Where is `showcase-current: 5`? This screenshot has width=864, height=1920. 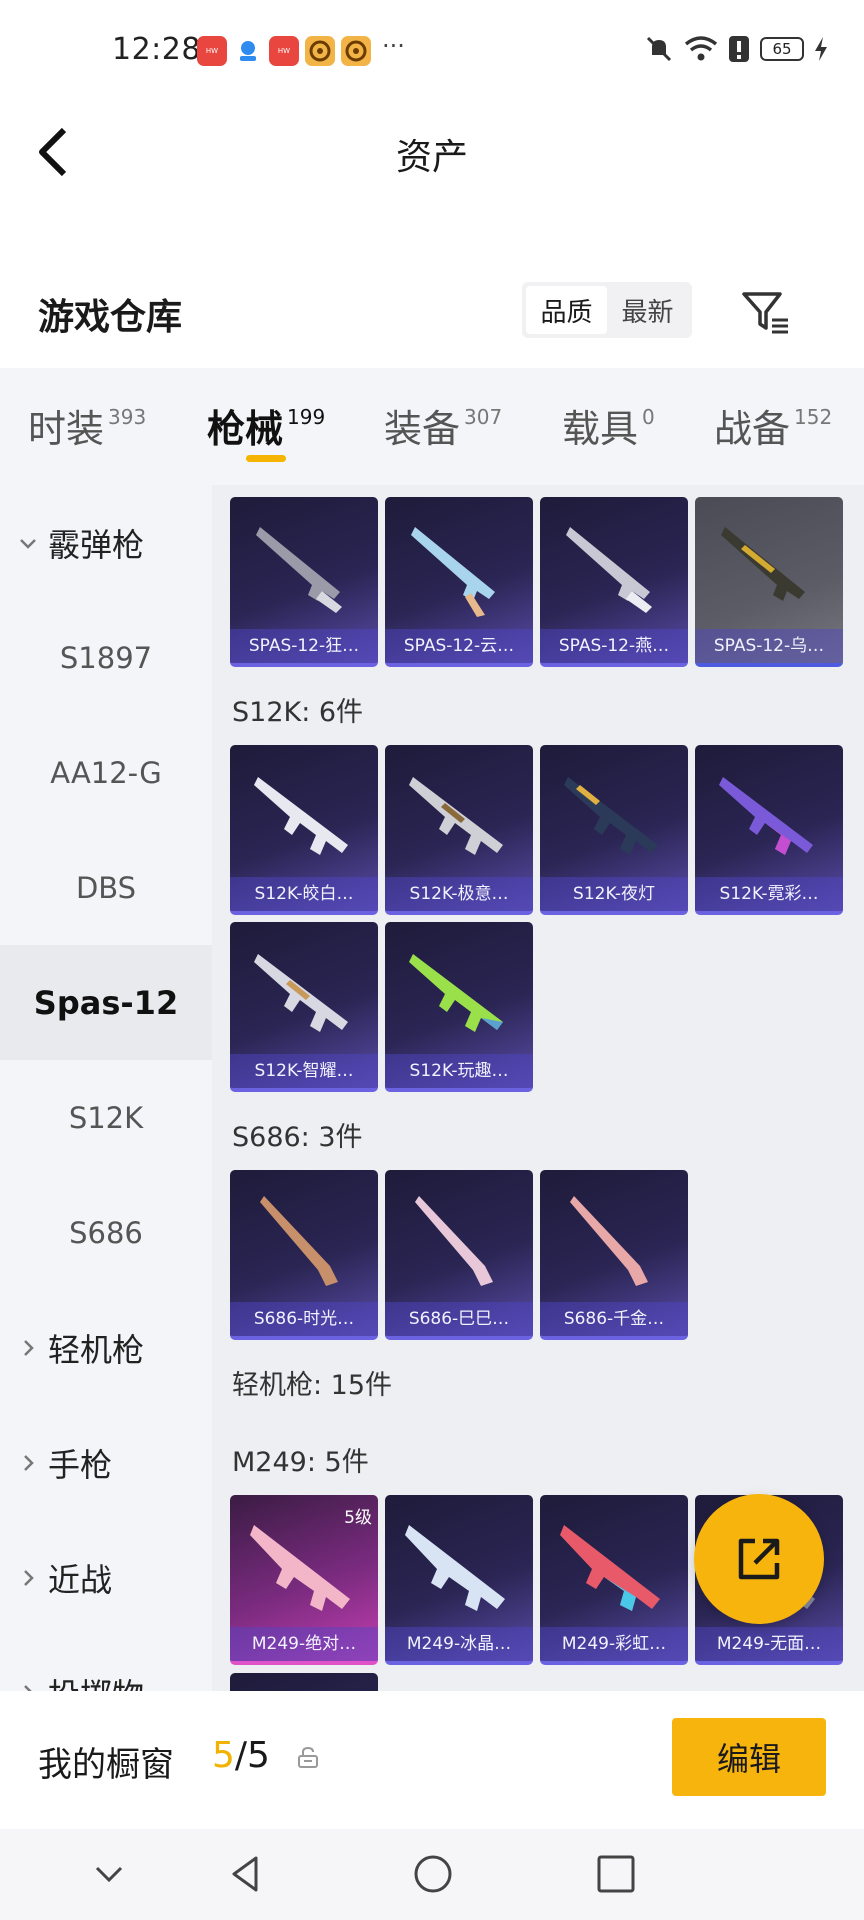
showcase-current: 5 is located at coordinates (223, 1755).